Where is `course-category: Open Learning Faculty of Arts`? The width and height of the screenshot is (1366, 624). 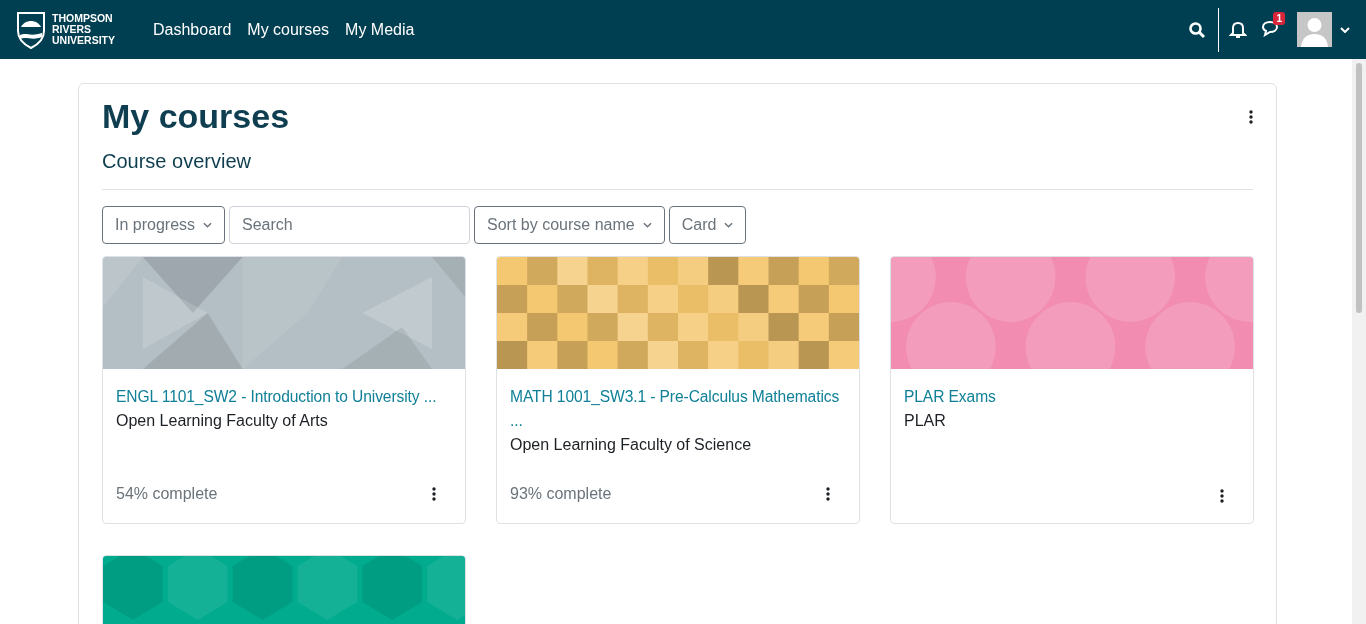 course-category: Open Learning Faculty of Arts is located at coordinates (222, 421).